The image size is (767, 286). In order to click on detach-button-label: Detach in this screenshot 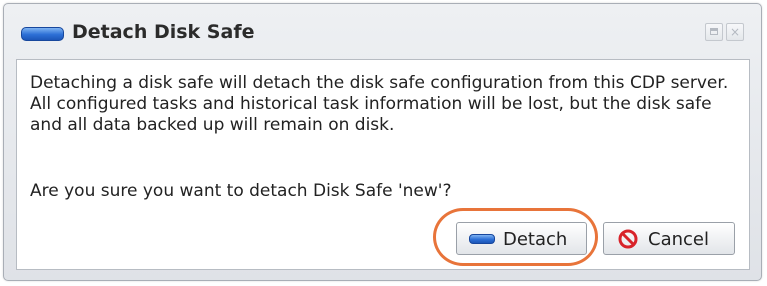, I will do `click(535, 239)`.